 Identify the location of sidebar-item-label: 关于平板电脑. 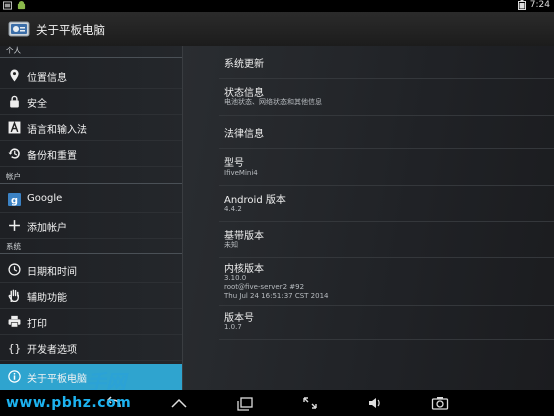
(57, 379).